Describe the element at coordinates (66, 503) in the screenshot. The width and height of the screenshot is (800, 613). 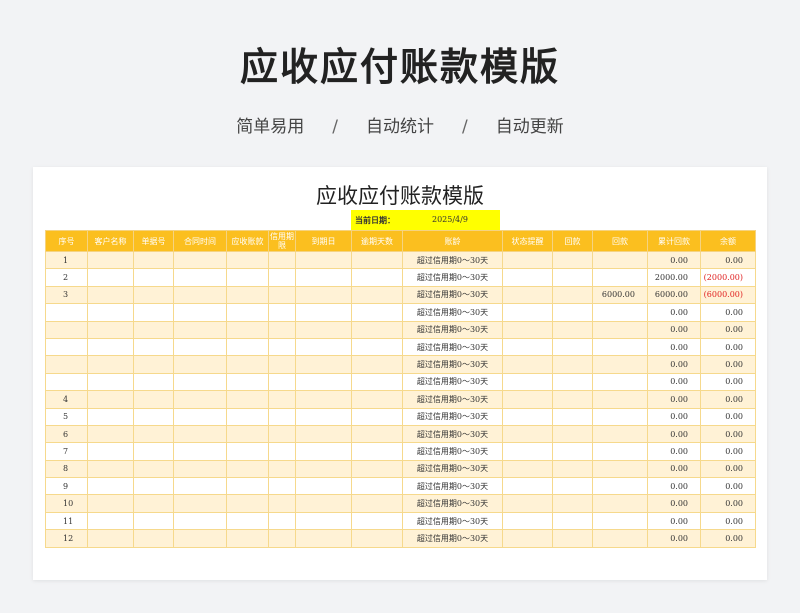
I see `cell-index: 10` at that location.